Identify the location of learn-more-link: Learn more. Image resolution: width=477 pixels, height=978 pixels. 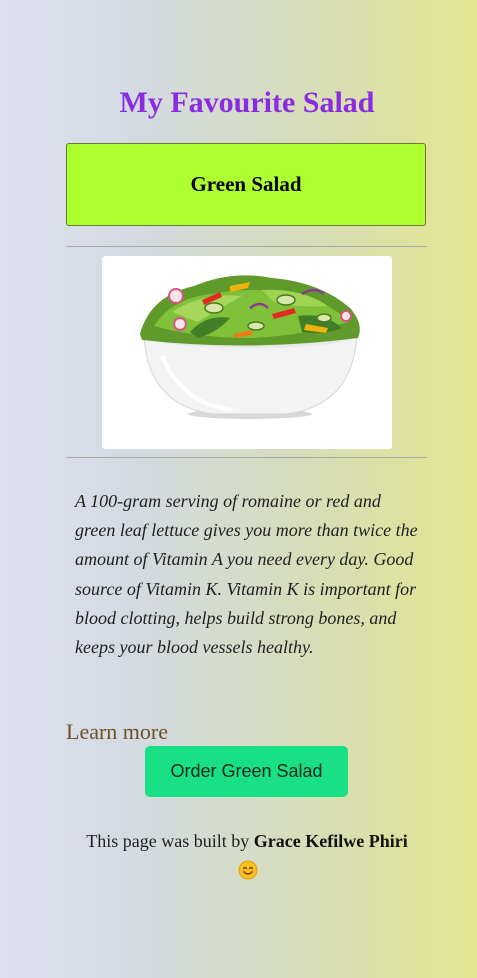
(117, 732).